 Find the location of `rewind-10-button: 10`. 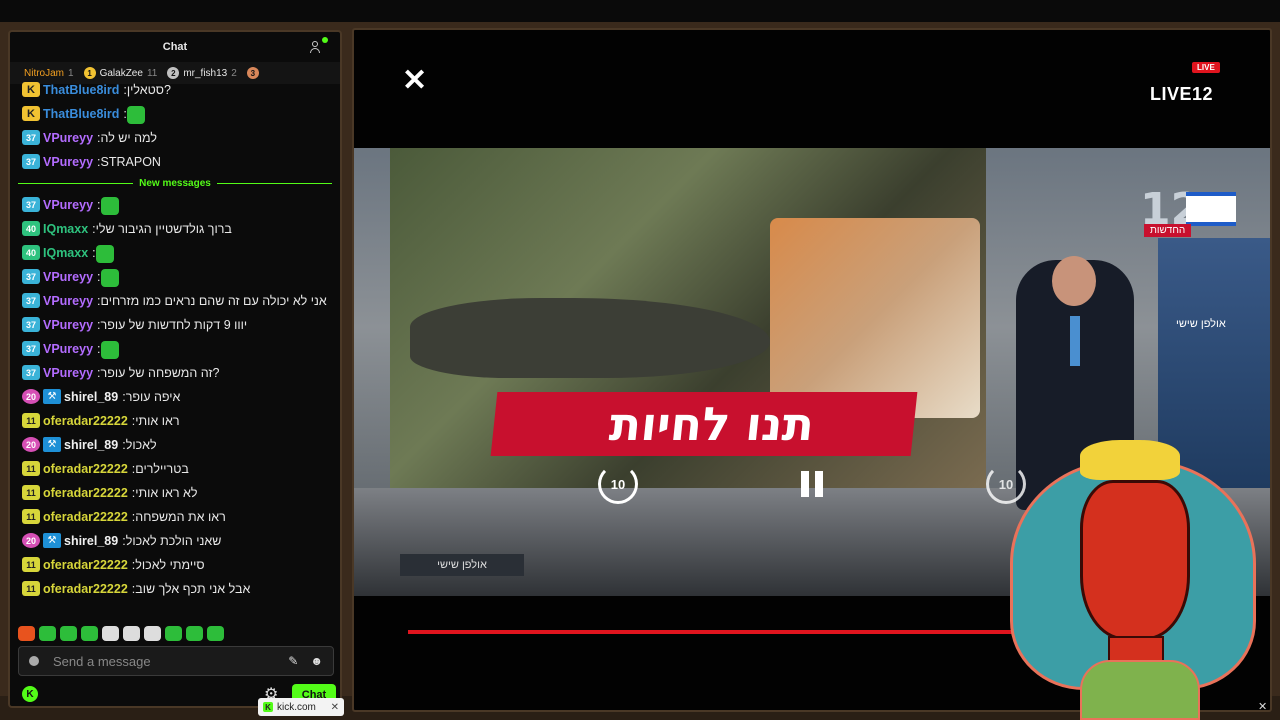

rewind-10-button: 10 is located at coordinates (618, 484).